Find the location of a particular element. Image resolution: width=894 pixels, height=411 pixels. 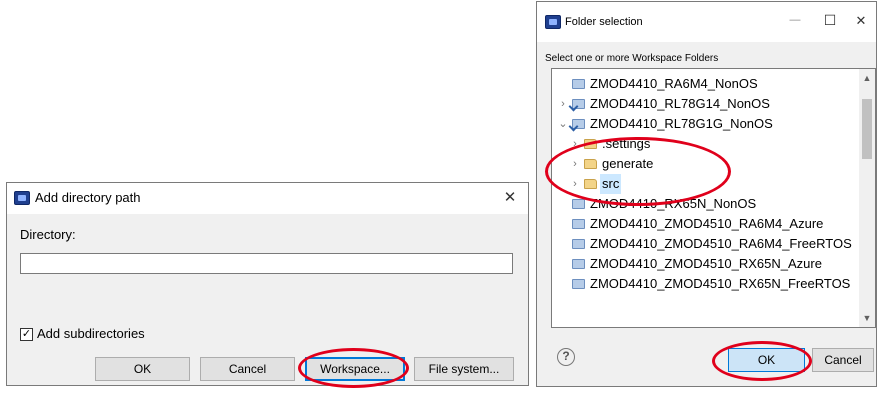

tree-item-label: ZMOD4410_ZMOD4510_RA6M4_Azure is located at coordinates (707, 223).